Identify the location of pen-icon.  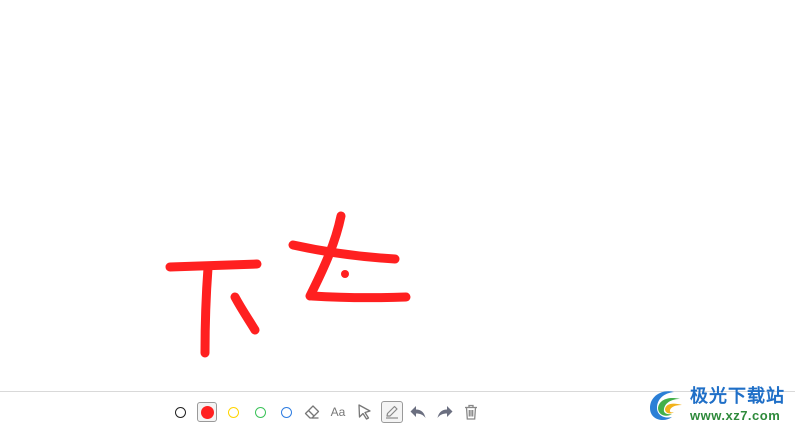
(392, 412).